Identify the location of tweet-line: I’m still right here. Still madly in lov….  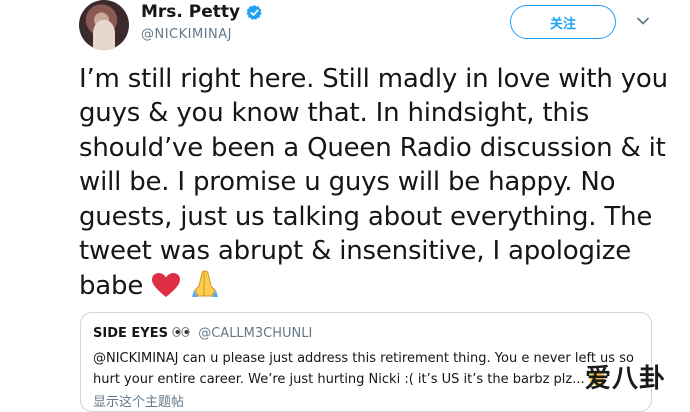
(373, 79).